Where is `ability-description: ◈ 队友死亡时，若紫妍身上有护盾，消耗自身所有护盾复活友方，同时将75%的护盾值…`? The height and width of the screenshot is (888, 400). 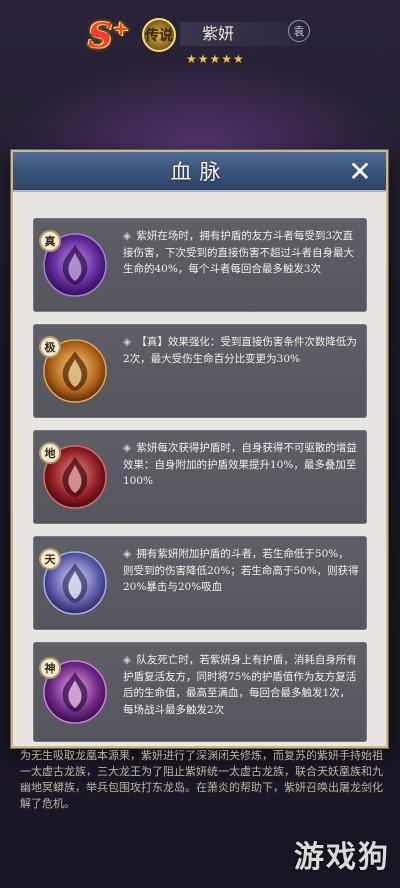 ability-description: ◈ 队友死亡时，若紫妍身上有护盾，消耗自身所有护盾复活友方，同时将75%的护盾值… is located at coordinates (240, 685).